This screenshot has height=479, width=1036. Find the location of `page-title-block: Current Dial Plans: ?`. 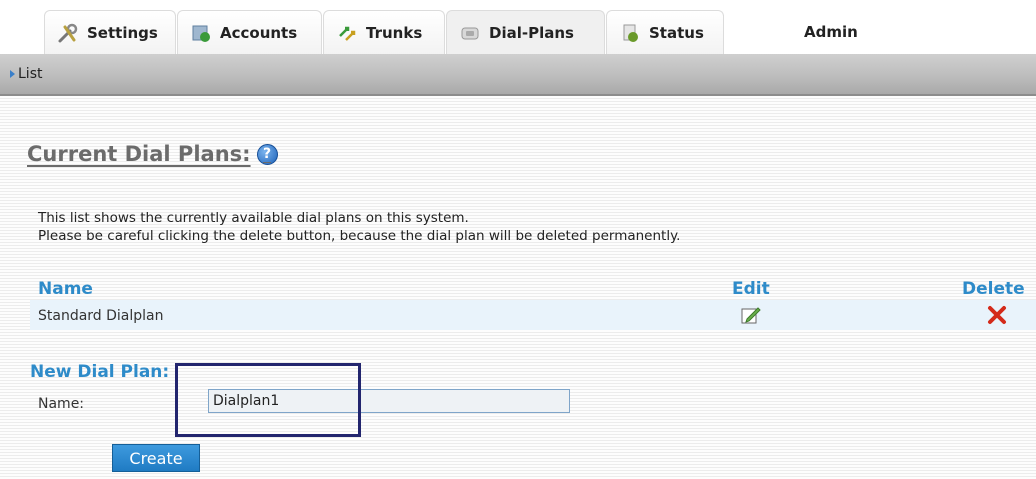

page-title-block: Current Dial Plans: ? is located at coordinates (152, 154).